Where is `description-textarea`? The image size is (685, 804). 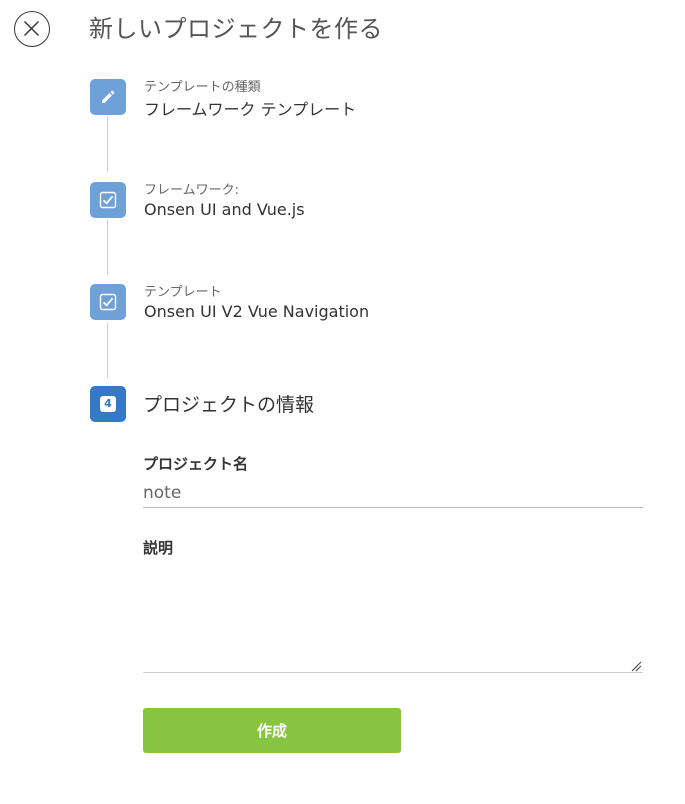 description-textarea is located at coordinates (393, 620).